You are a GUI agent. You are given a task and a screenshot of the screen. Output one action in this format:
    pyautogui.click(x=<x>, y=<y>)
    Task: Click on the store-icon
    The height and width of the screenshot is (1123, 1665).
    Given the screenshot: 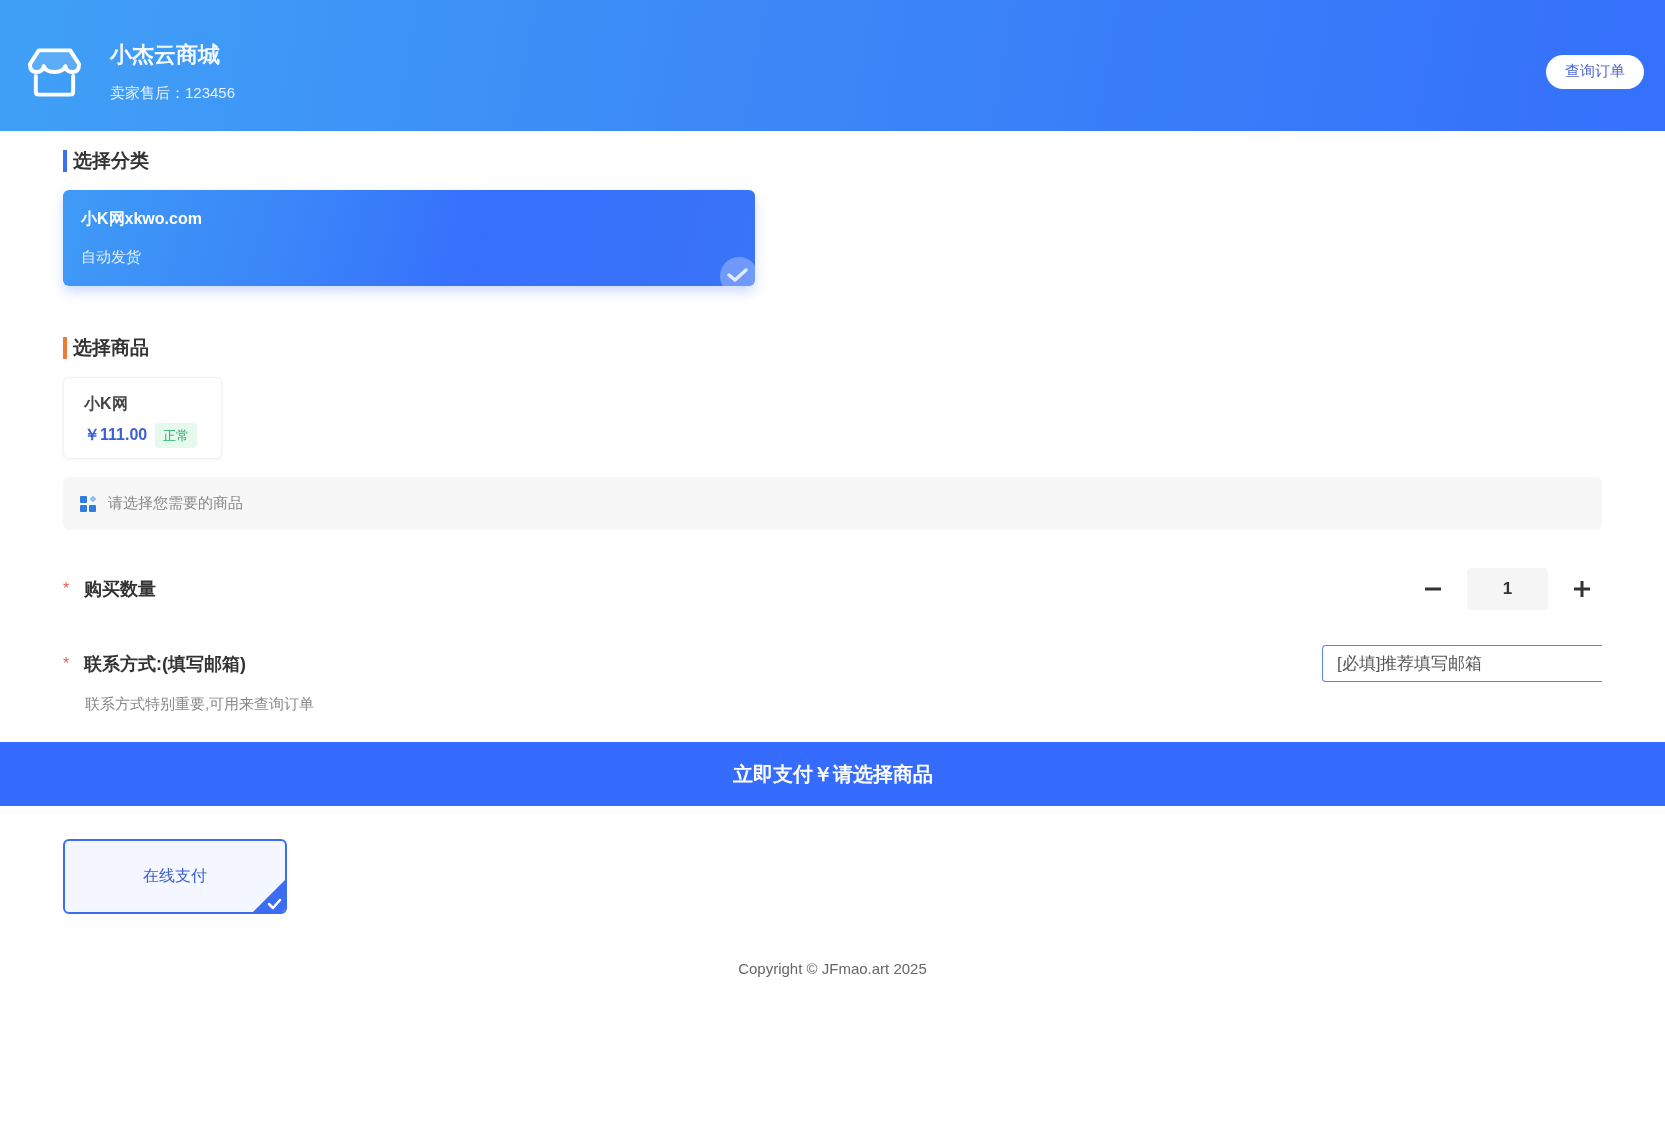 What is the action you would take?
    pyautogui.click(x=54, y=71)
    